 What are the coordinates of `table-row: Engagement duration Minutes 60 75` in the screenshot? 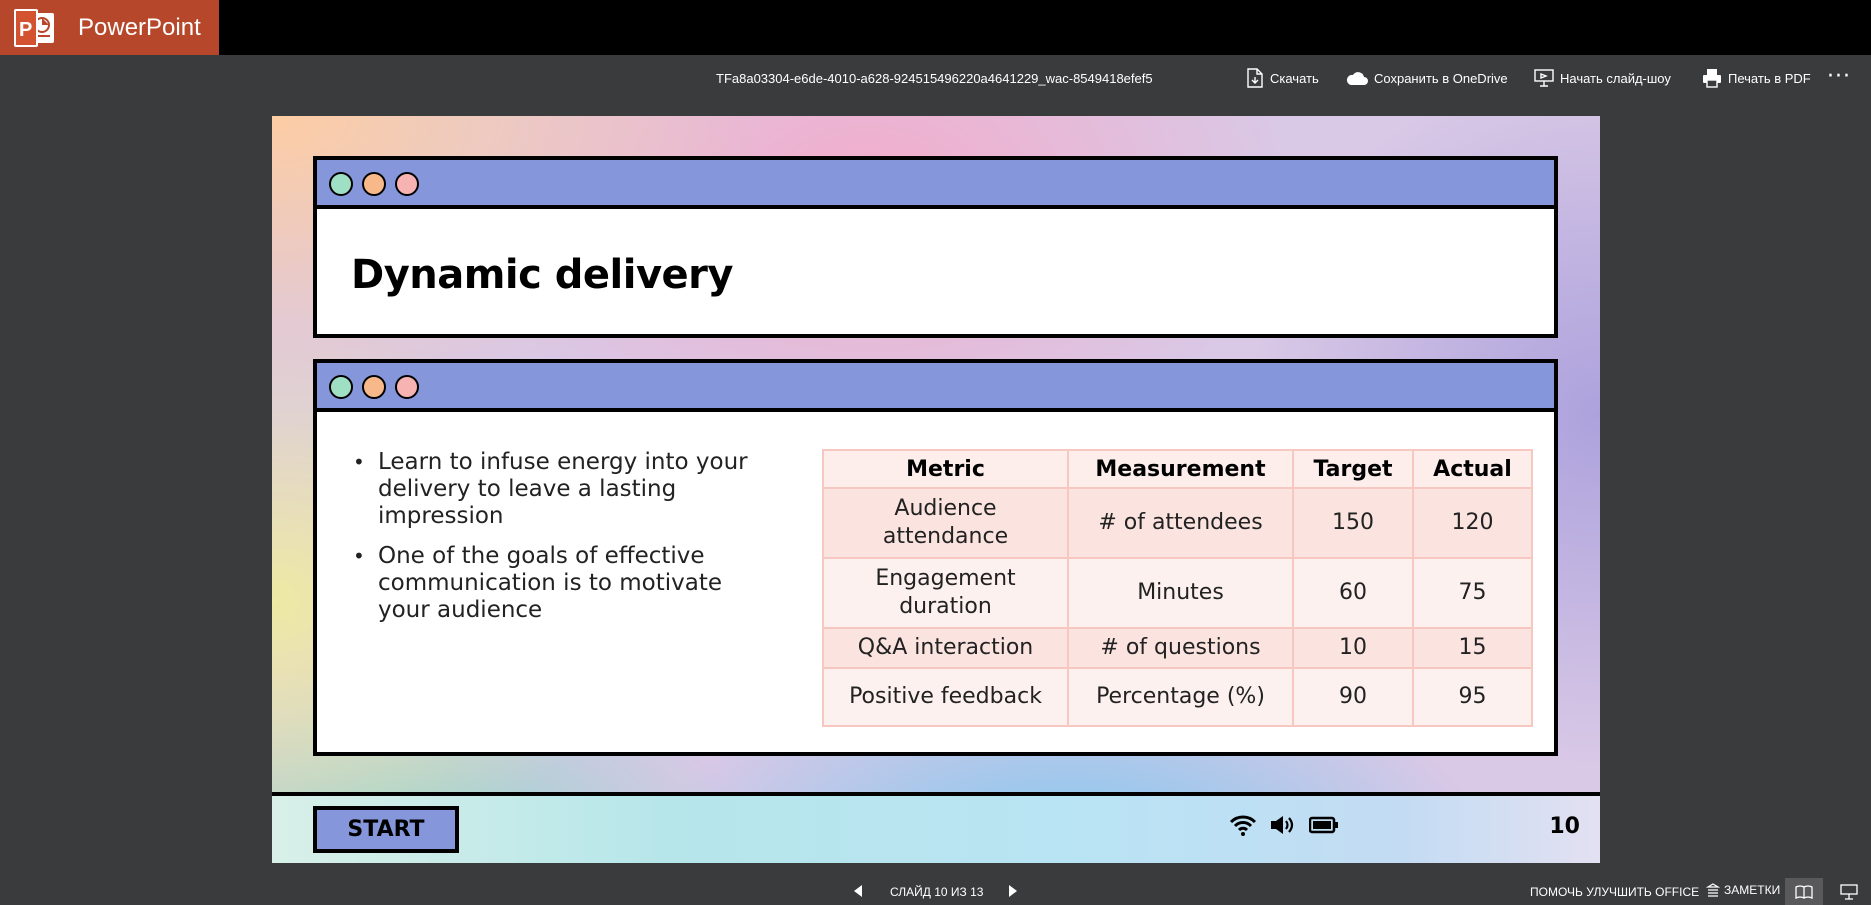 It's located at (1177, 593).